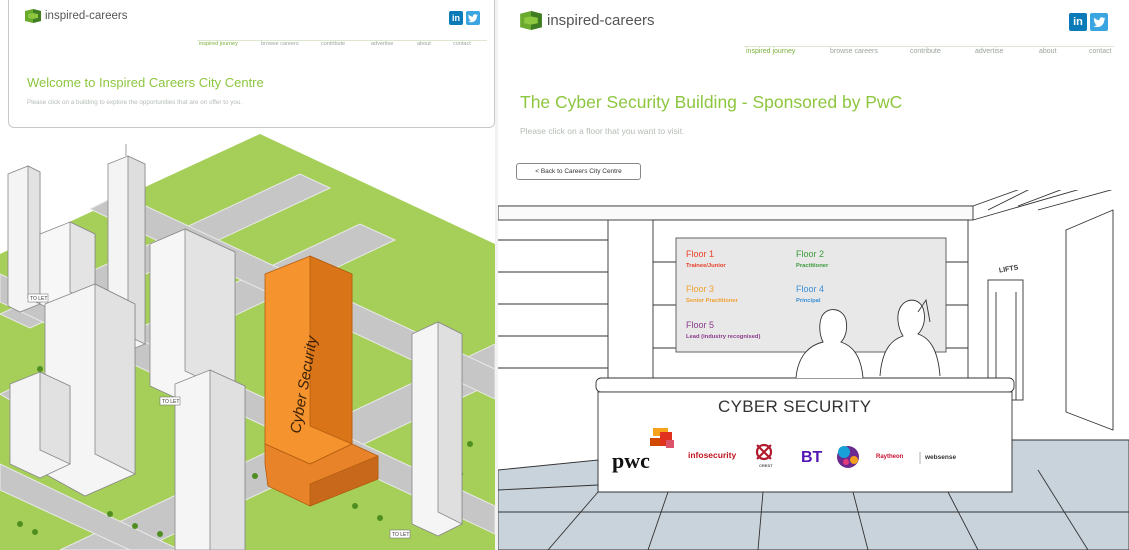 This screenshot has height=550, width=1129. I want to click on floor-5-button: Floor 5, so click(700, 325).